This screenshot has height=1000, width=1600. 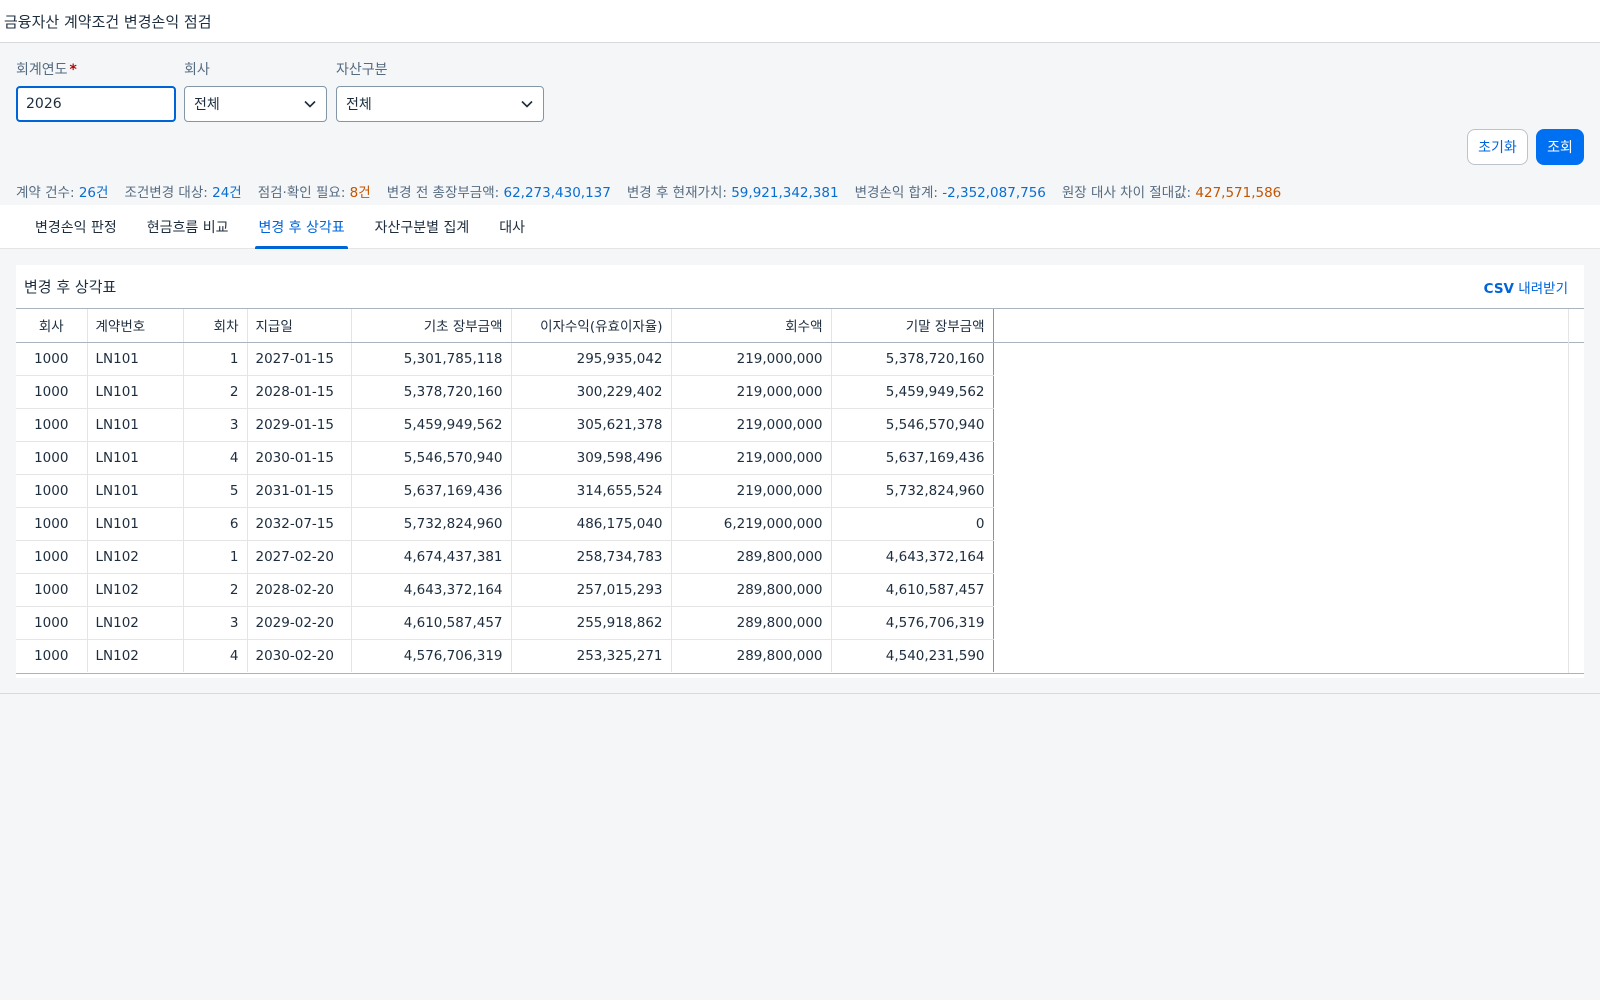 What do you see at coordinates (360, 193) in the screenshot?
I see `kpi-value: 8건` at bounding box center [360, 193].